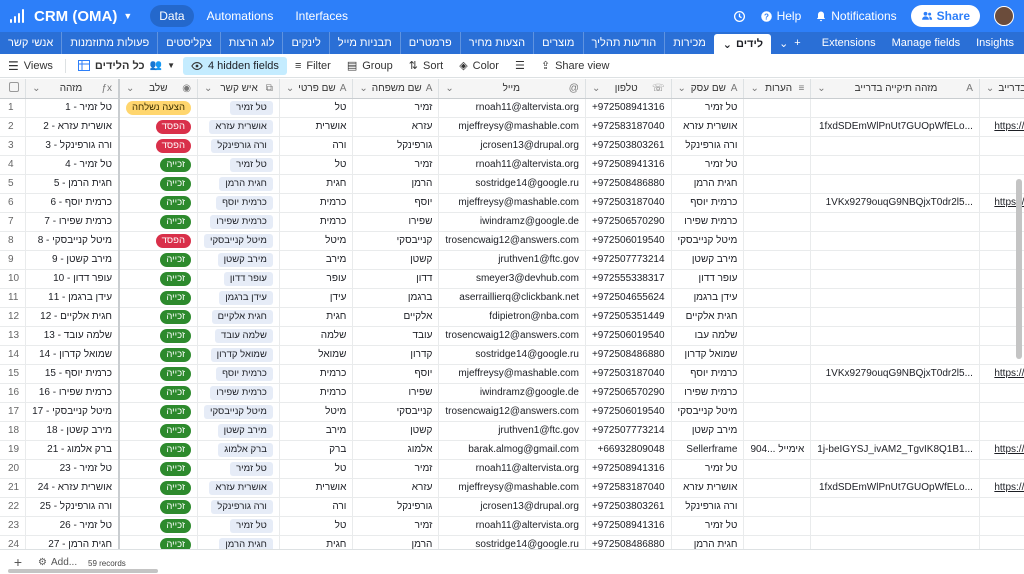 The width and height of the screenshot is (1024, 574). I want to click on cell-phone: +972508941316, so click(628, 526).